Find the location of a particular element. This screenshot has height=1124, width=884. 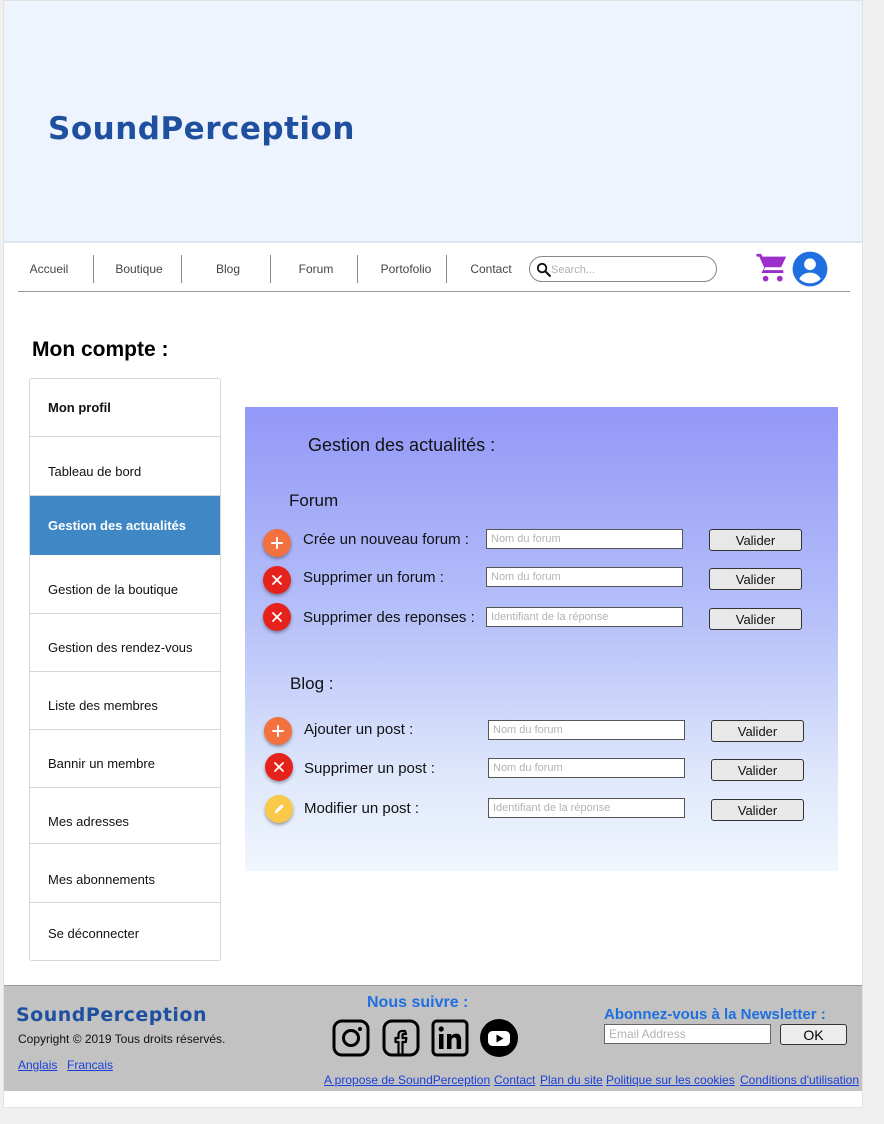

brand-logo-text: SoundPerception is located at coordinates (201, 129).